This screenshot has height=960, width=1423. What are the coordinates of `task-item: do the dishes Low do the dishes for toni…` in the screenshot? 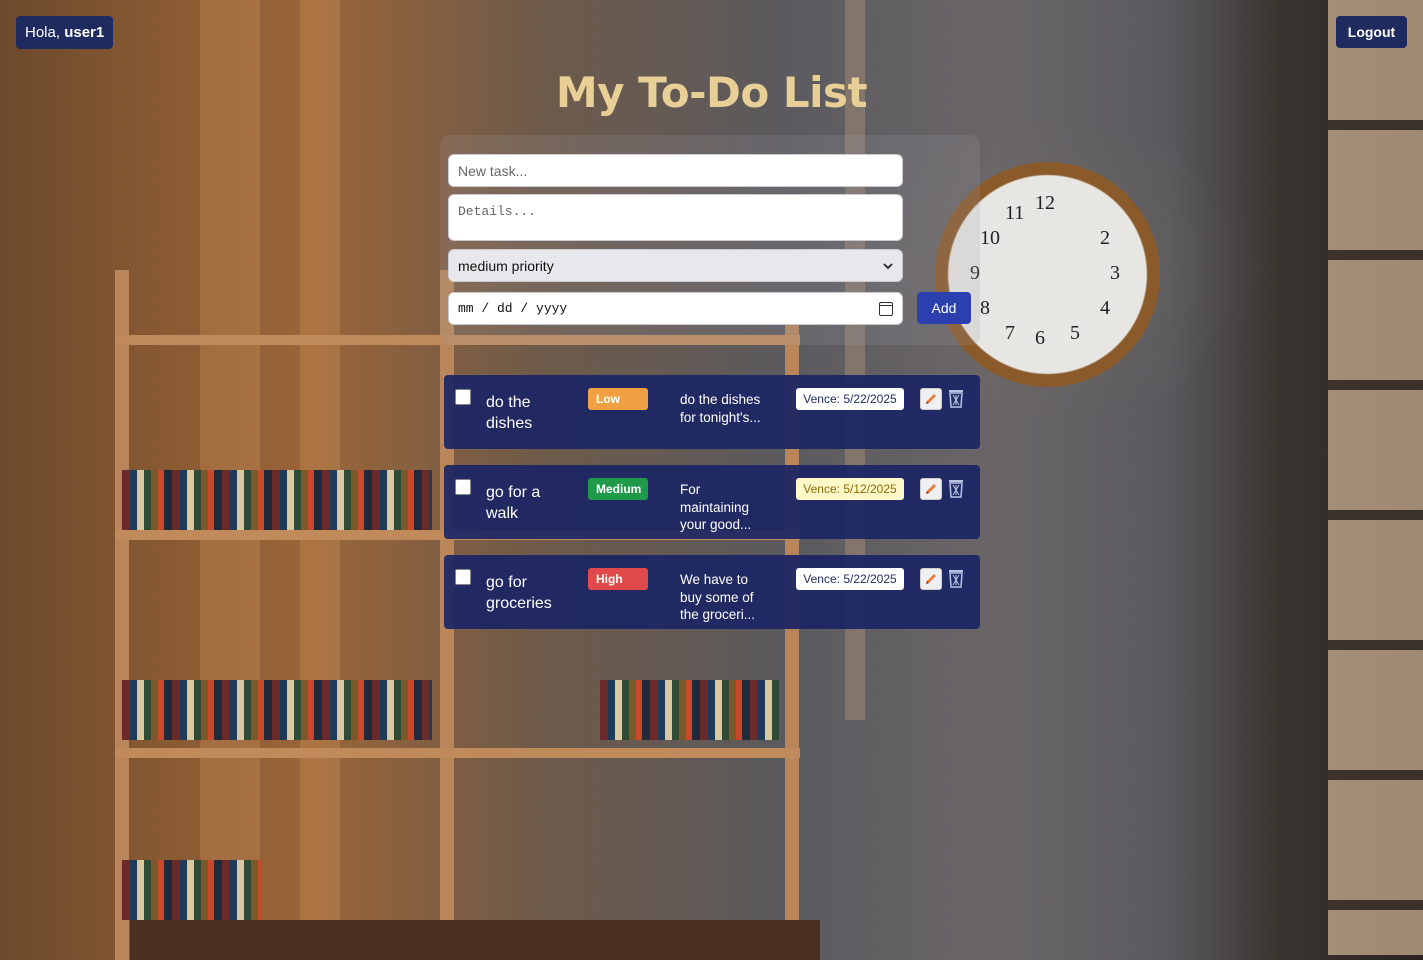 It's located at (712, 412).